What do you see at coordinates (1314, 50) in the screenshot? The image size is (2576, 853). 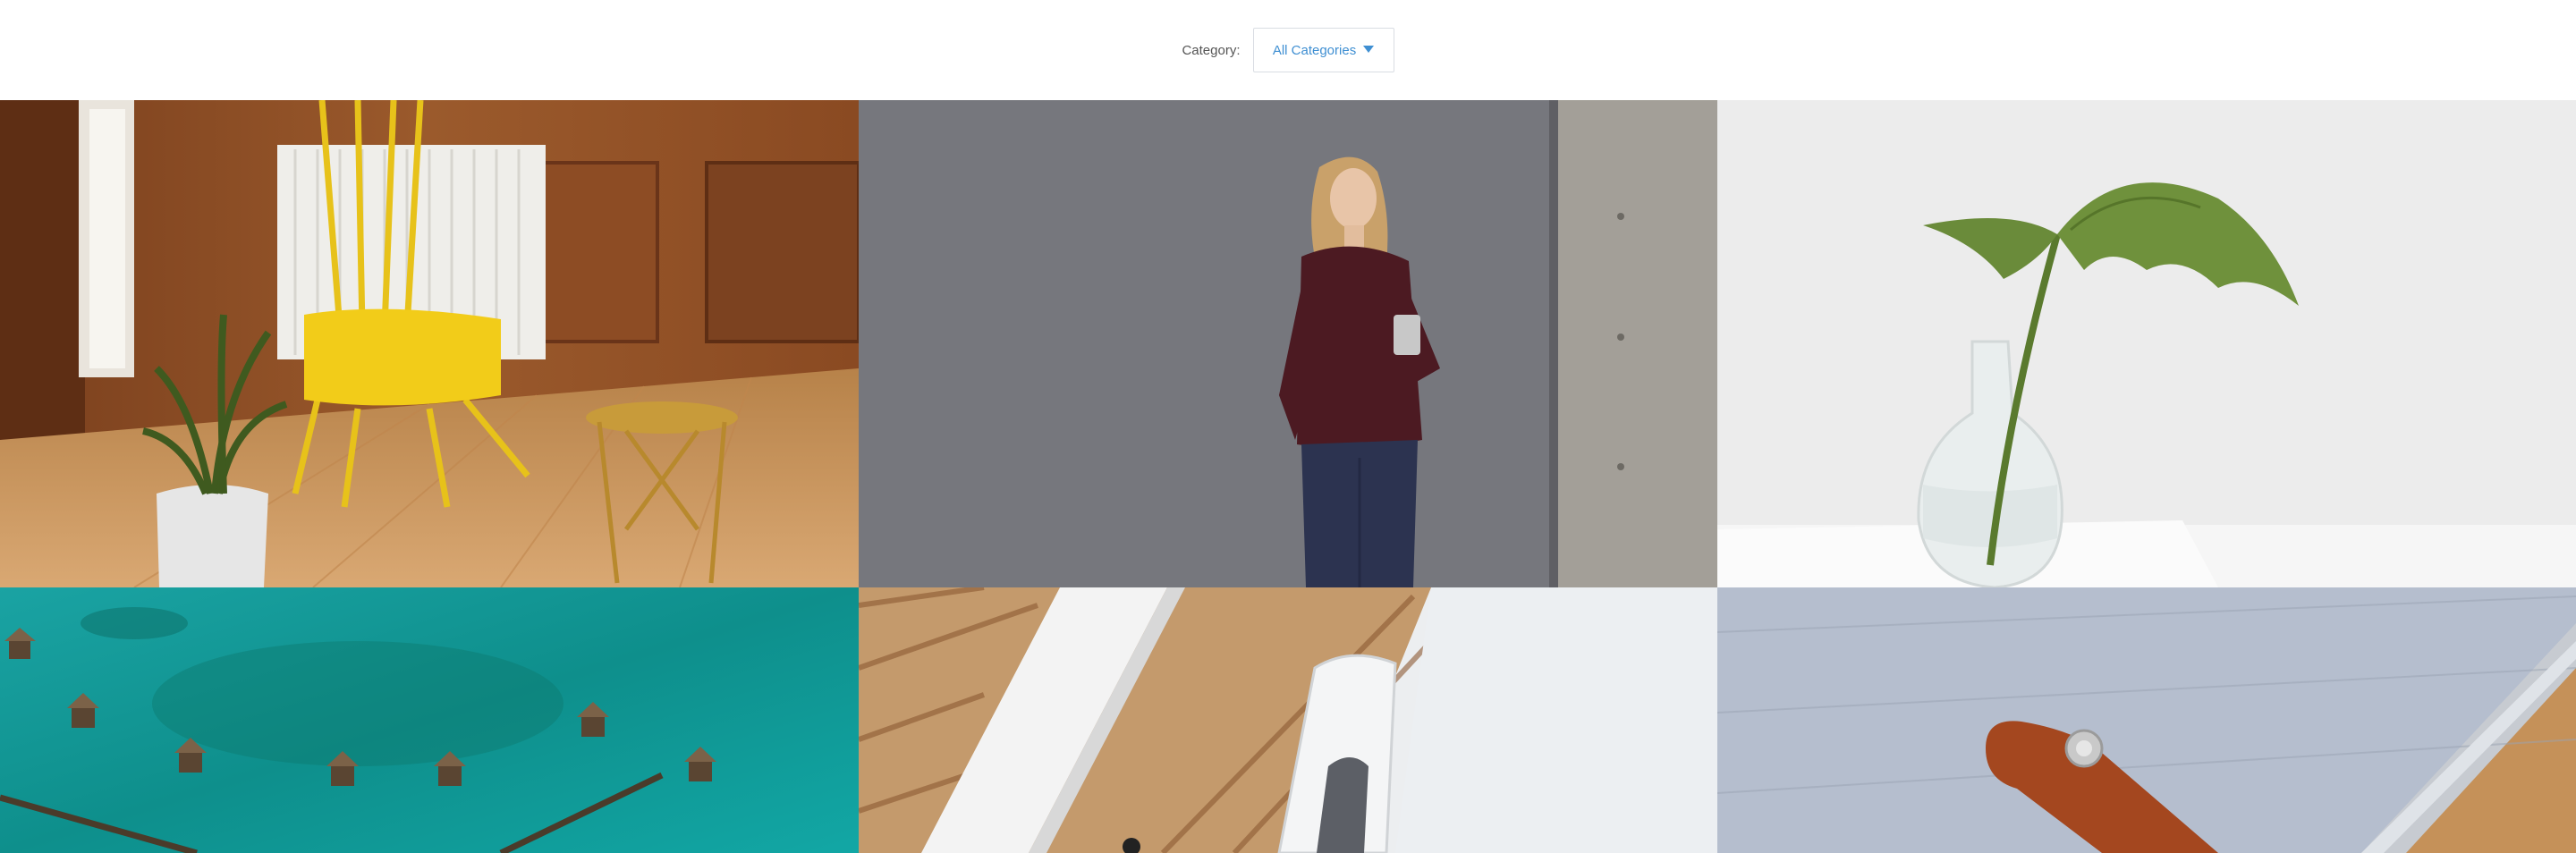 I see `category-dropdown-value: All Categories` at bounding box center [1314, 50].